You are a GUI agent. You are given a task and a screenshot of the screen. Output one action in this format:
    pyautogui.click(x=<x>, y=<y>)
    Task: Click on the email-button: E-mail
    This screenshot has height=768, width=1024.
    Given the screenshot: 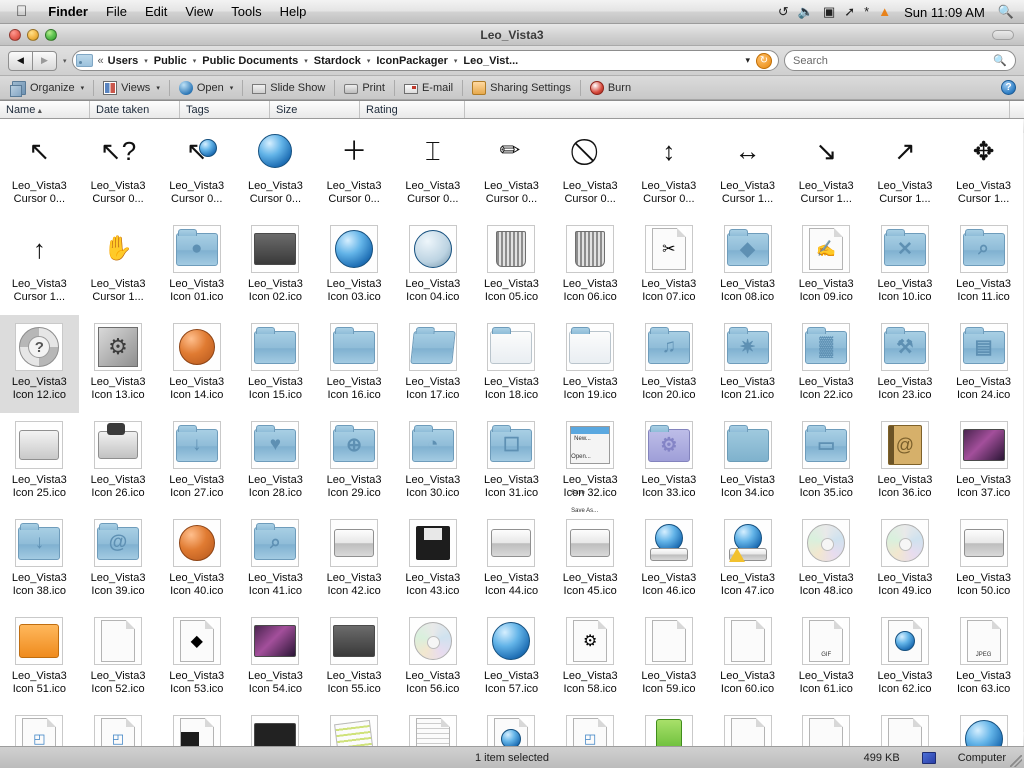 What is the action you would take?
    pyautogui.click(x=428, y=88)
    